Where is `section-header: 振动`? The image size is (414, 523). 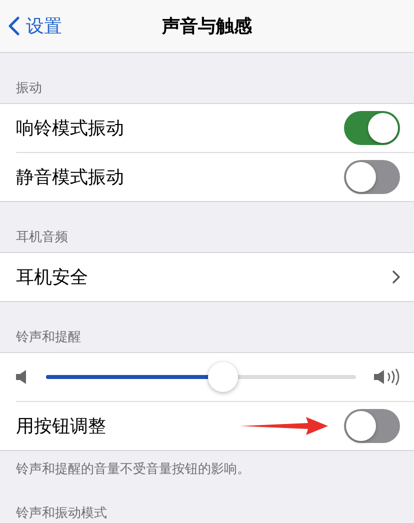 section-header: 振动 is located at coordinates (29, 89).